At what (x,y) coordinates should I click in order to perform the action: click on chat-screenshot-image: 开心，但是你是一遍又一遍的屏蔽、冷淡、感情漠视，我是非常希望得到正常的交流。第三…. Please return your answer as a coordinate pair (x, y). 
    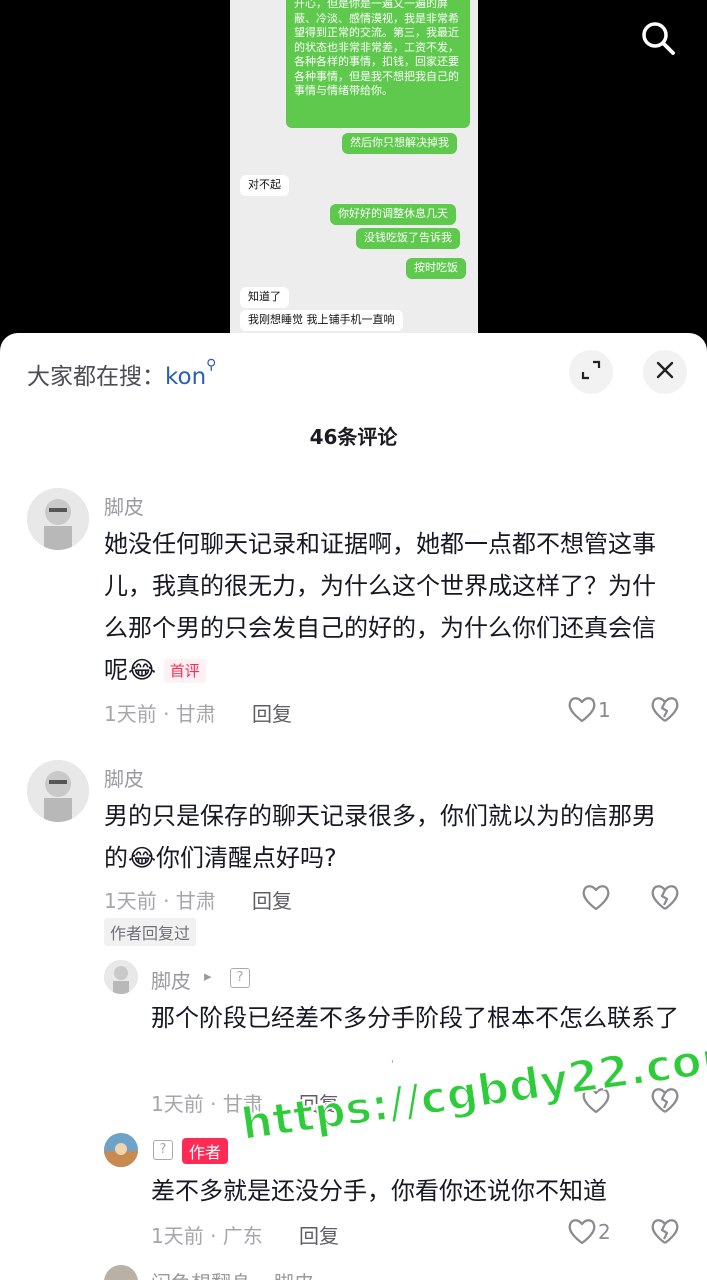
    Looking at the image, I should click on (354, 172).